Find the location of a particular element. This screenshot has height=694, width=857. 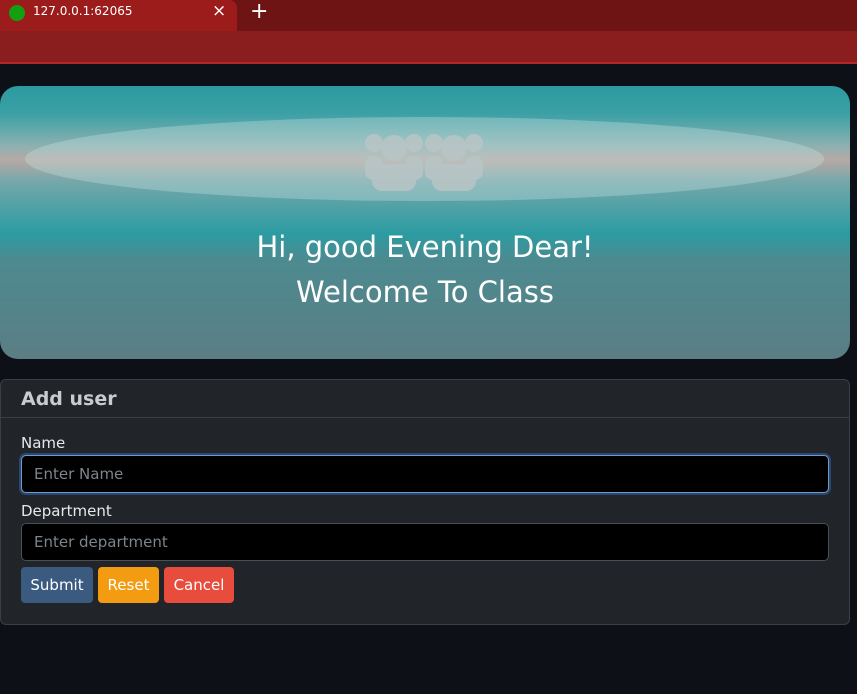

welcome-text: Welcome To Class is located at coordinates (425, 292).